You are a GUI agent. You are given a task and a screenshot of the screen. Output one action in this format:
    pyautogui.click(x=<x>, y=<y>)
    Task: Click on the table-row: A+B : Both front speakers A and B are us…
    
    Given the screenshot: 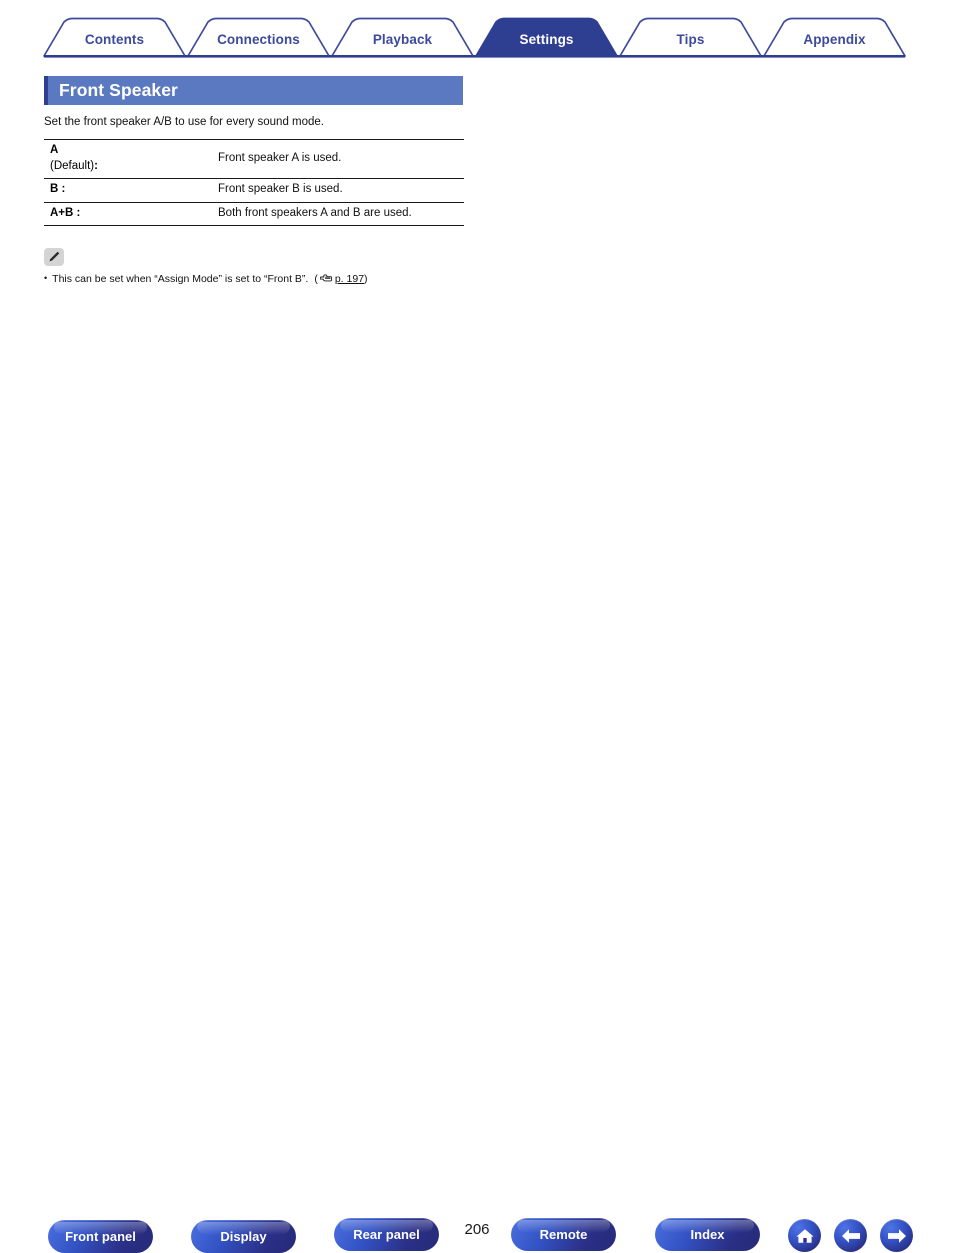 What is the action you would take?
    pyautogui.click(x=254, y=213)
    